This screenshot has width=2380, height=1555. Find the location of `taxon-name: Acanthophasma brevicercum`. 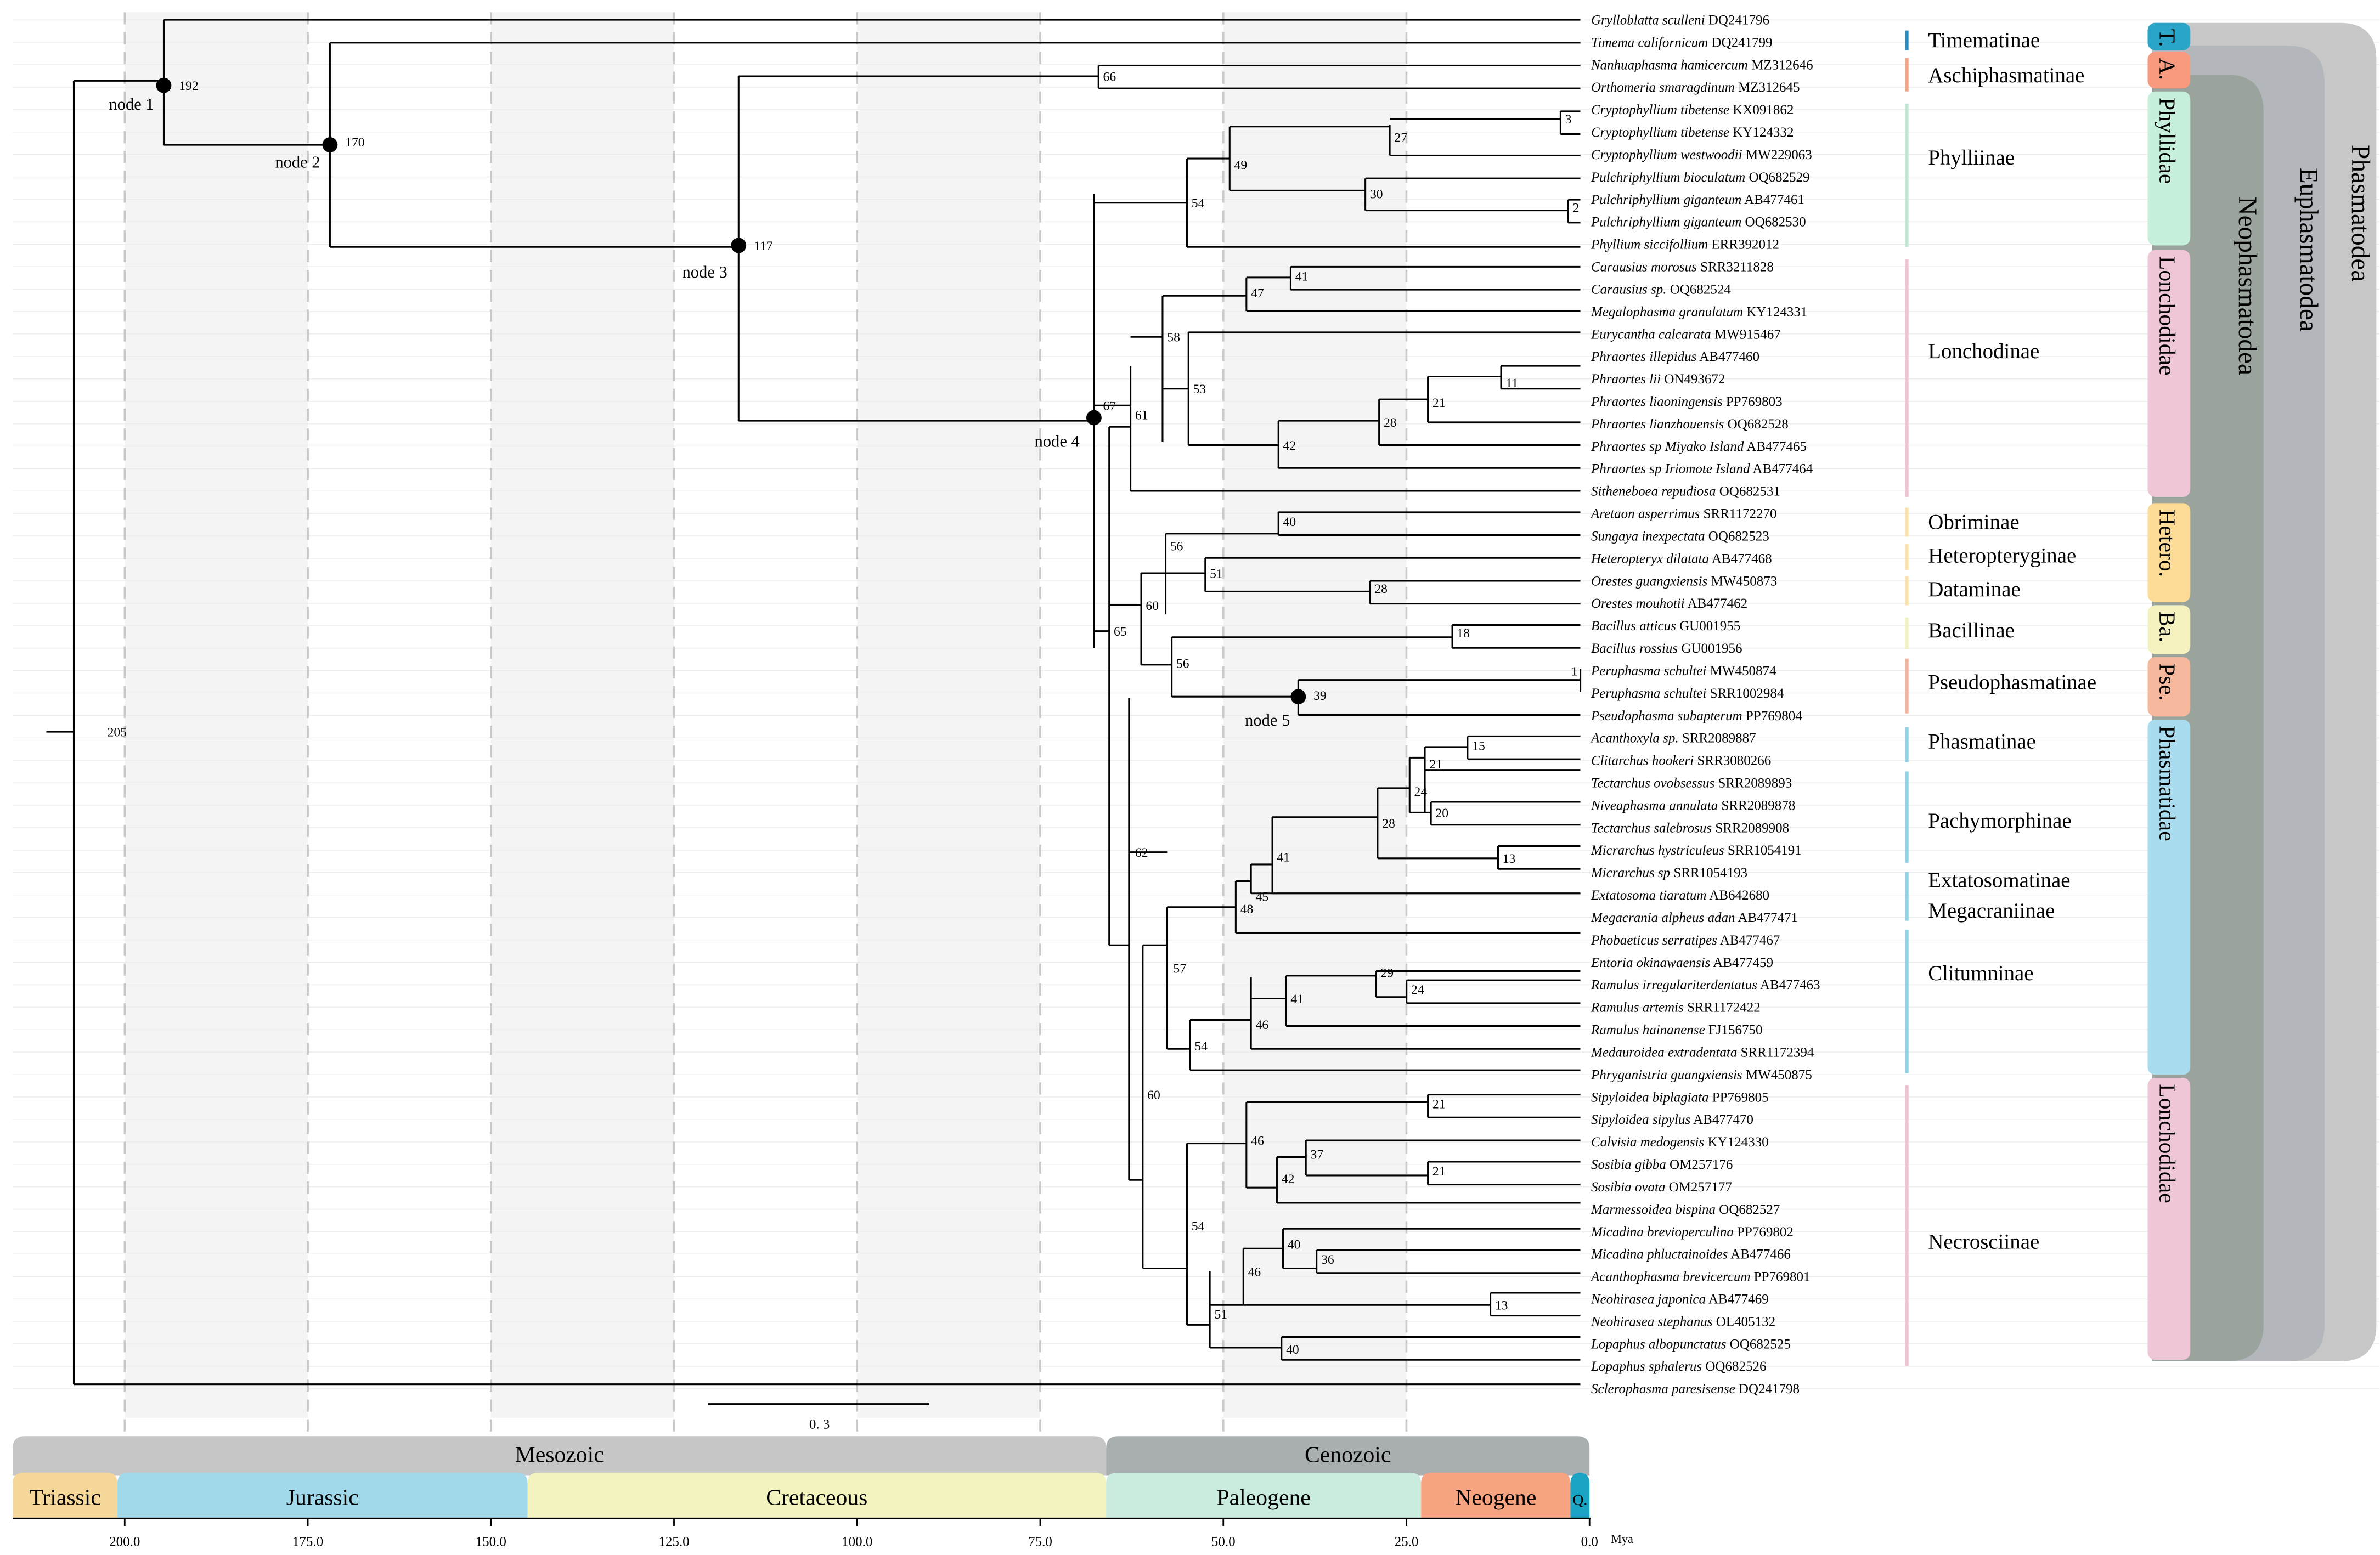

taxon-name: Acanthophasma brevicercum is located at coordinates (1670, 1278).